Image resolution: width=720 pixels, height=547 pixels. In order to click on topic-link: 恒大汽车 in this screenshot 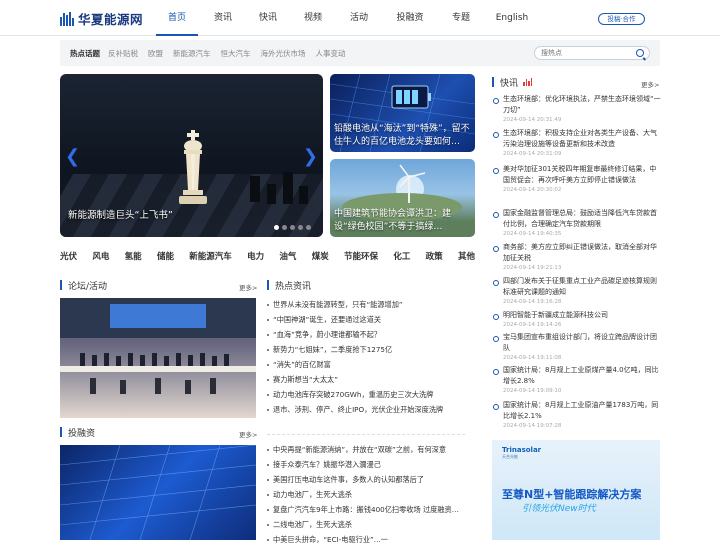, I will do `click(236, 53)`.